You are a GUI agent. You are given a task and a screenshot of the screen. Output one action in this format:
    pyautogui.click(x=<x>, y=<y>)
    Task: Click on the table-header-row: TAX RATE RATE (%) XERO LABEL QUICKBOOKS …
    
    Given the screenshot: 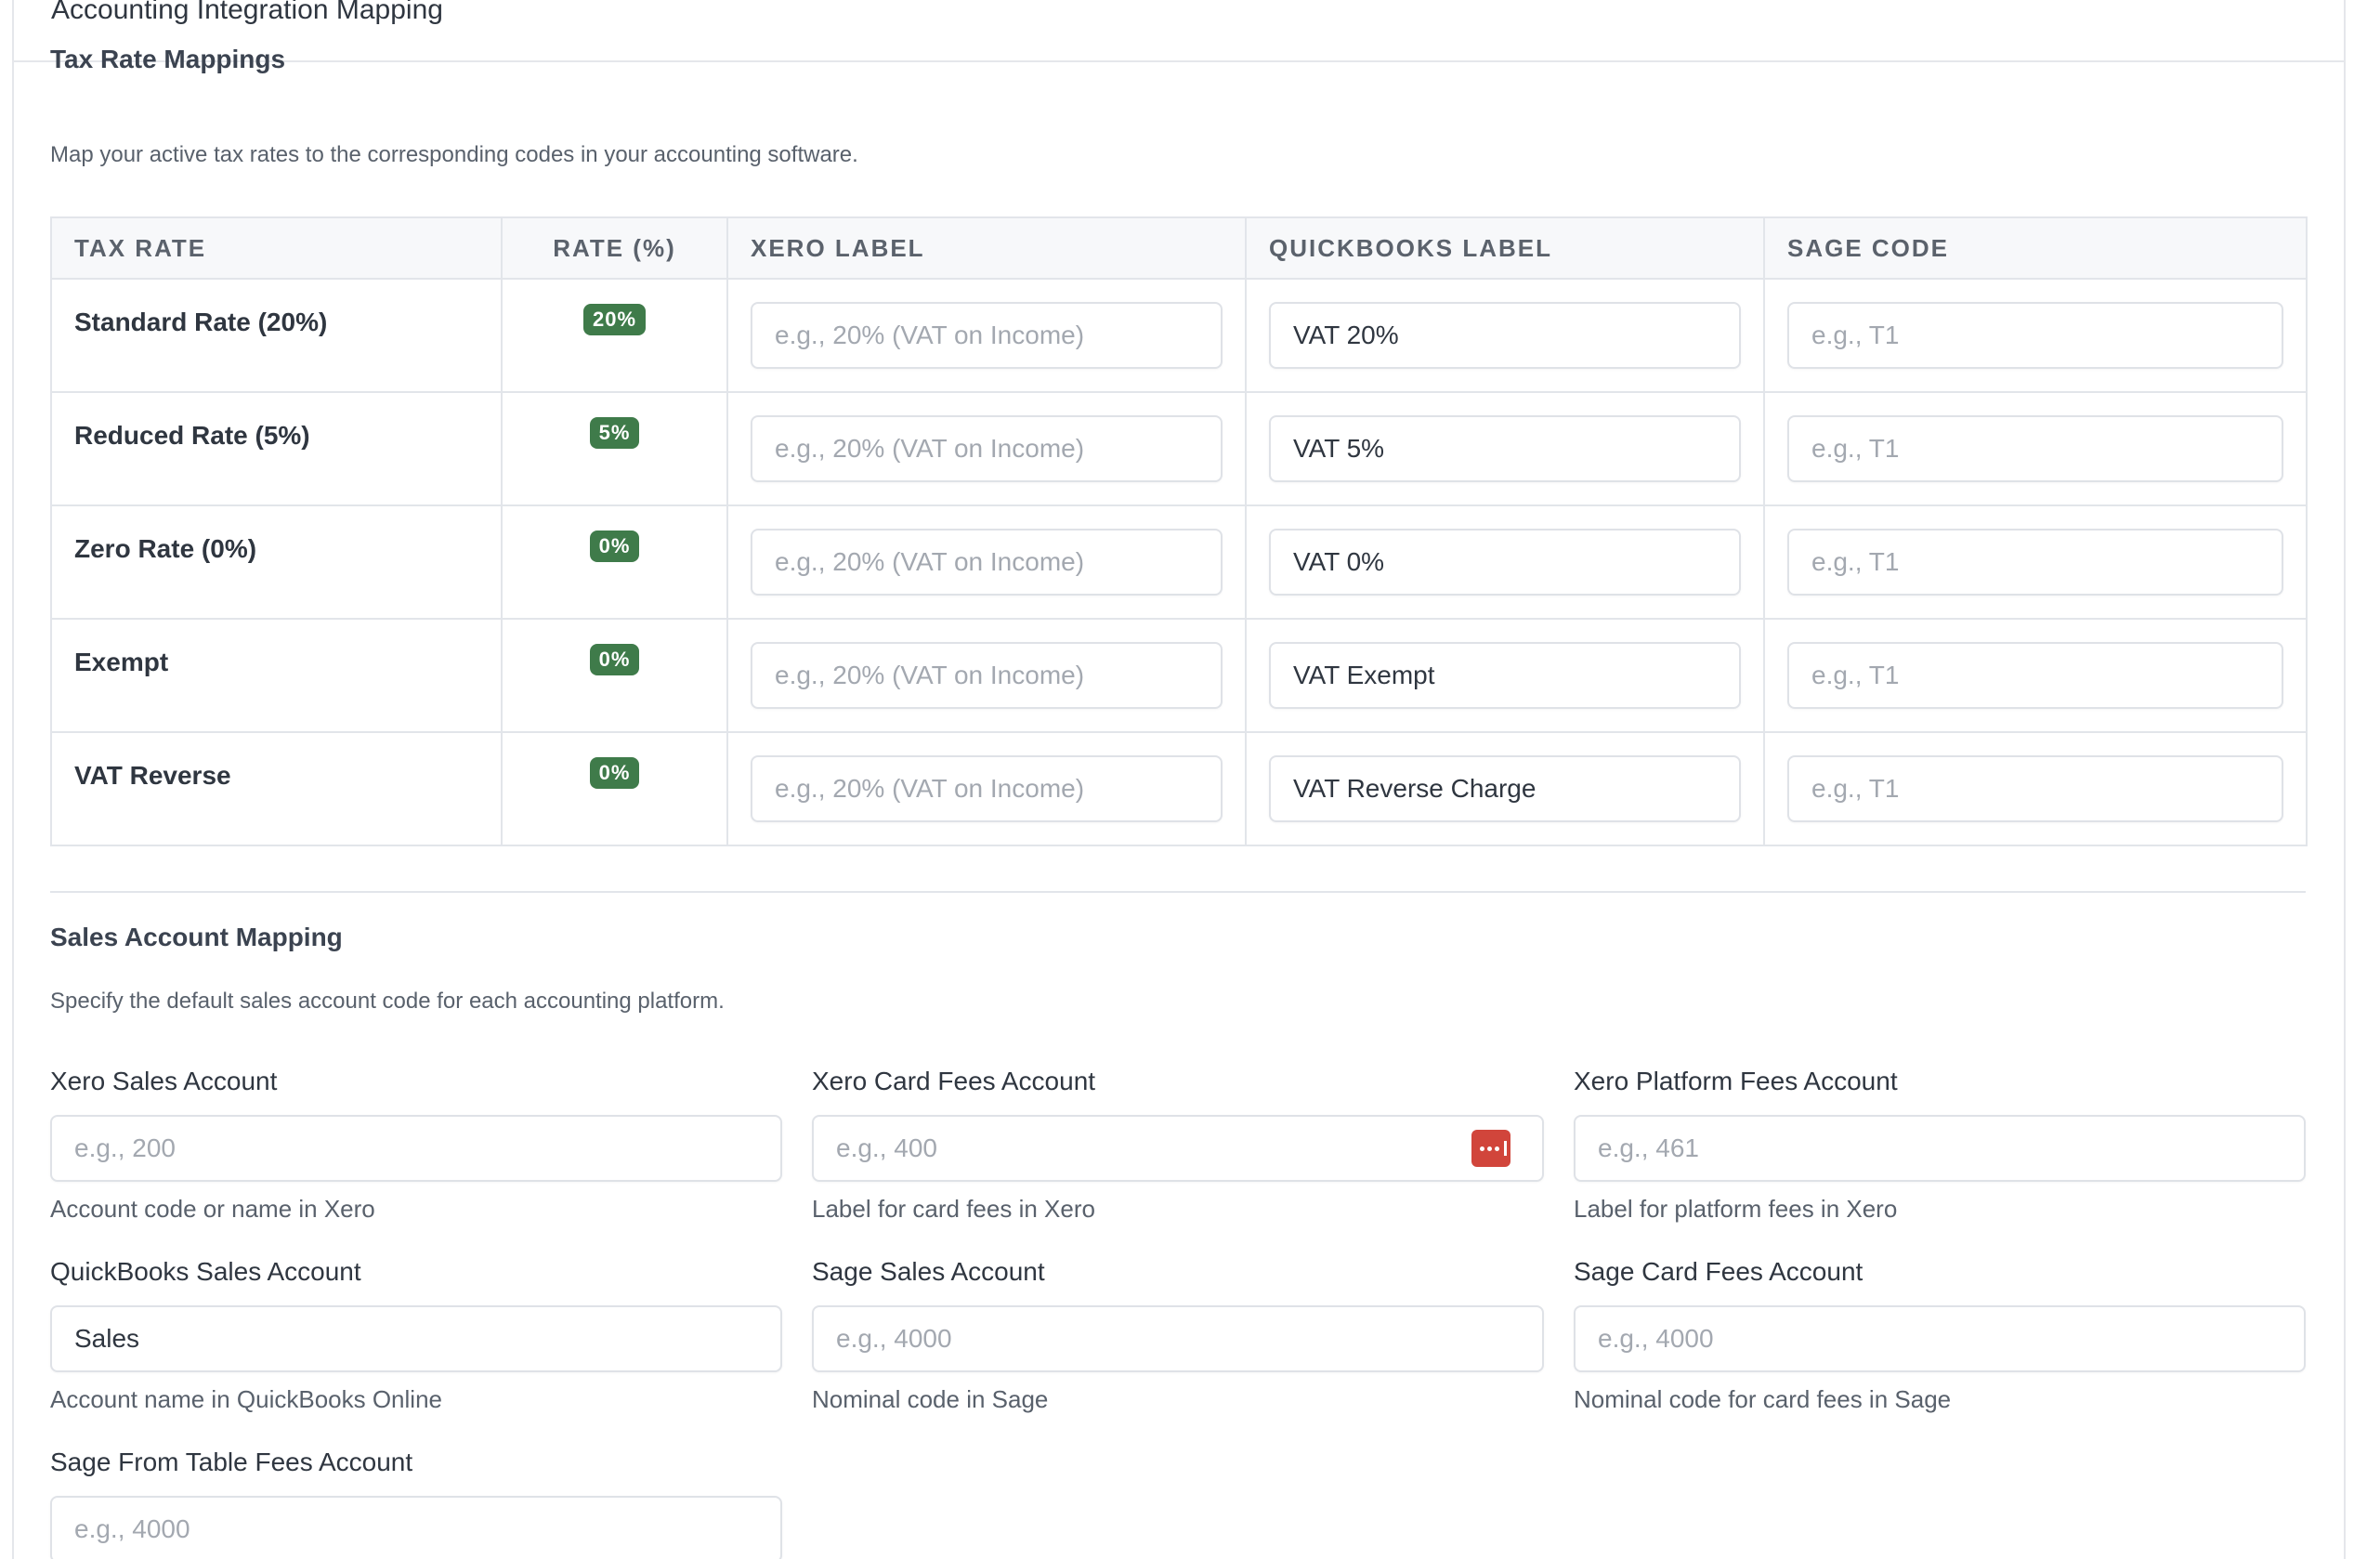 What is the action you would take?
    pyautogui.click(x=1179, y=248)
    